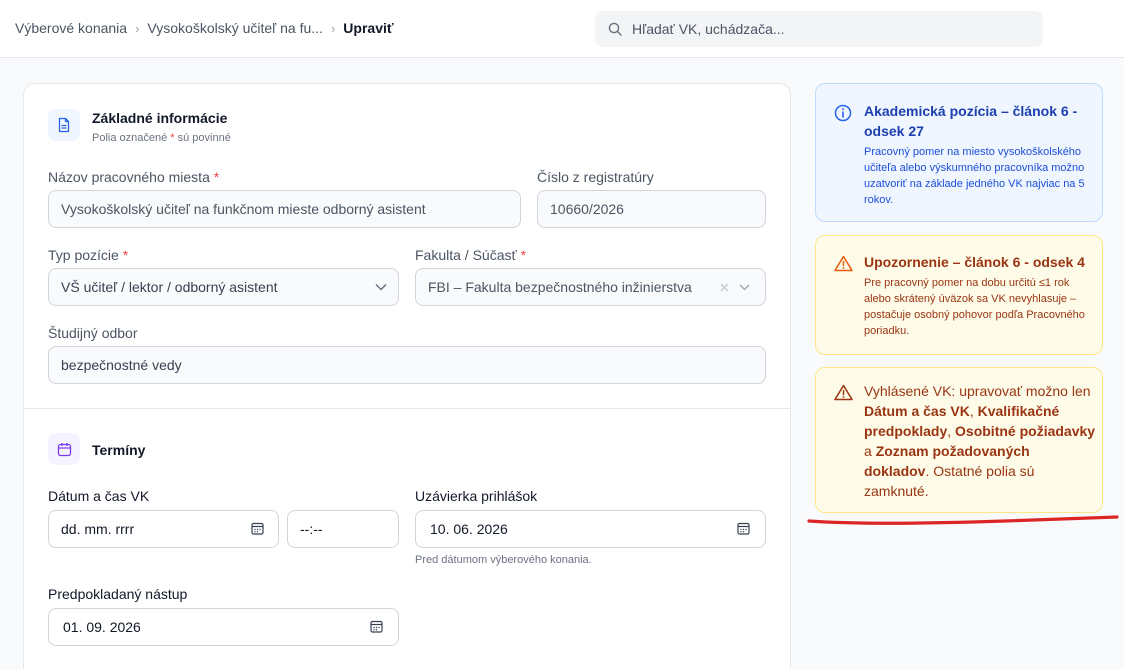 The width and height of the screenshot is (1124, 669). Describe the element at coordinates (119, 450) in the screenshot. I see `section-title-terms: Termíny` at that location.